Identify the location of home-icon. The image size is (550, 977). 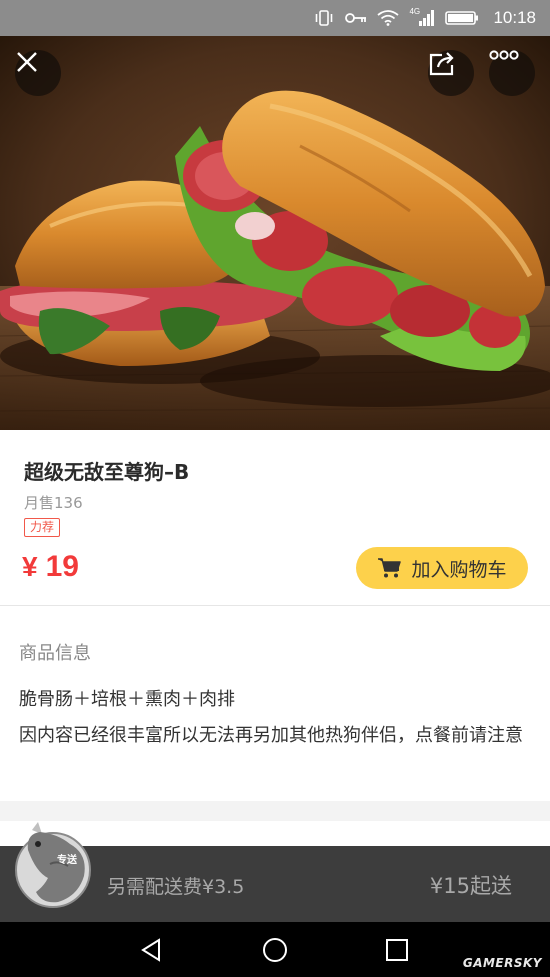
(275, 950).